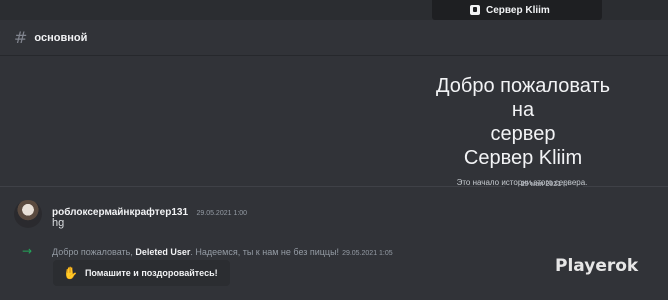 The image size is (668, 300). Describe the element at coordinates (28, 214) in the screenshot. I see `avatar` at that location.